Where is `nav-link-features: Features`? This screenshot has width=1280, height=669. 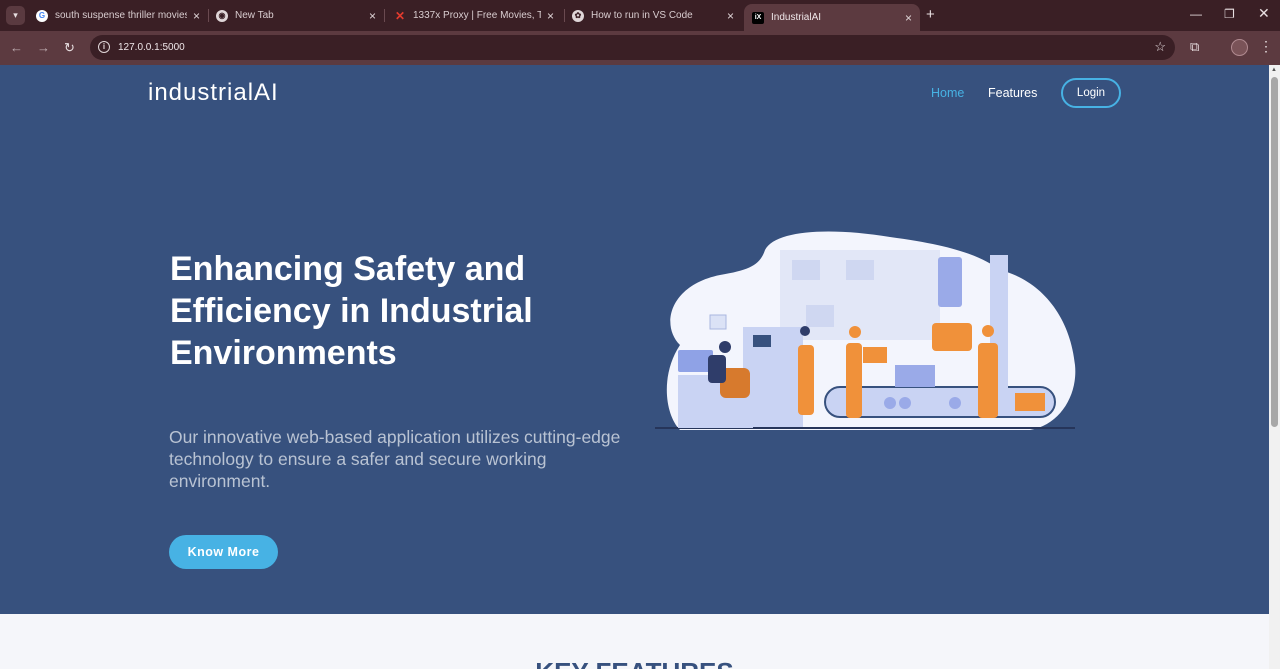
nav-link-features: Features is located at coordinates (1012, 93).